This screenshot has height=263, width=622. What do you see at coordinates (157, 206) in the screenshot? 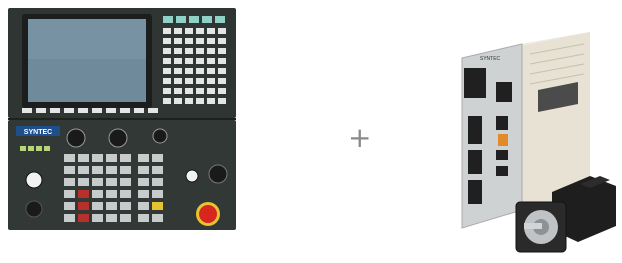
I see `yellow-key` at bounding box center [157, 206].